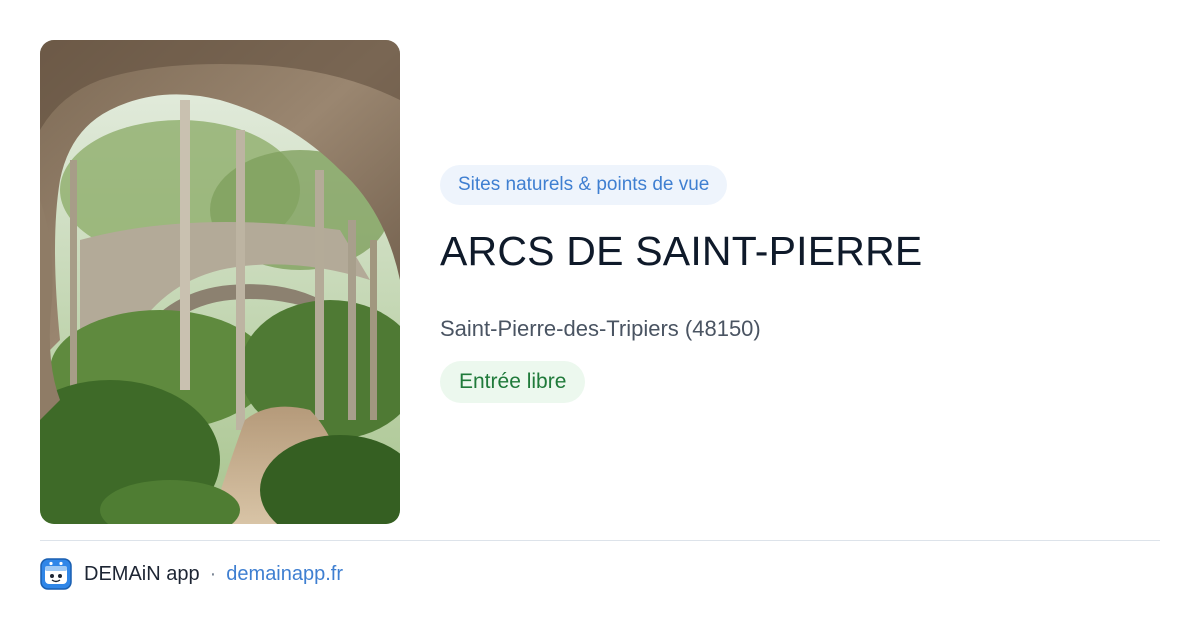  I want to click on demain-app-icon, so click(56, 574).